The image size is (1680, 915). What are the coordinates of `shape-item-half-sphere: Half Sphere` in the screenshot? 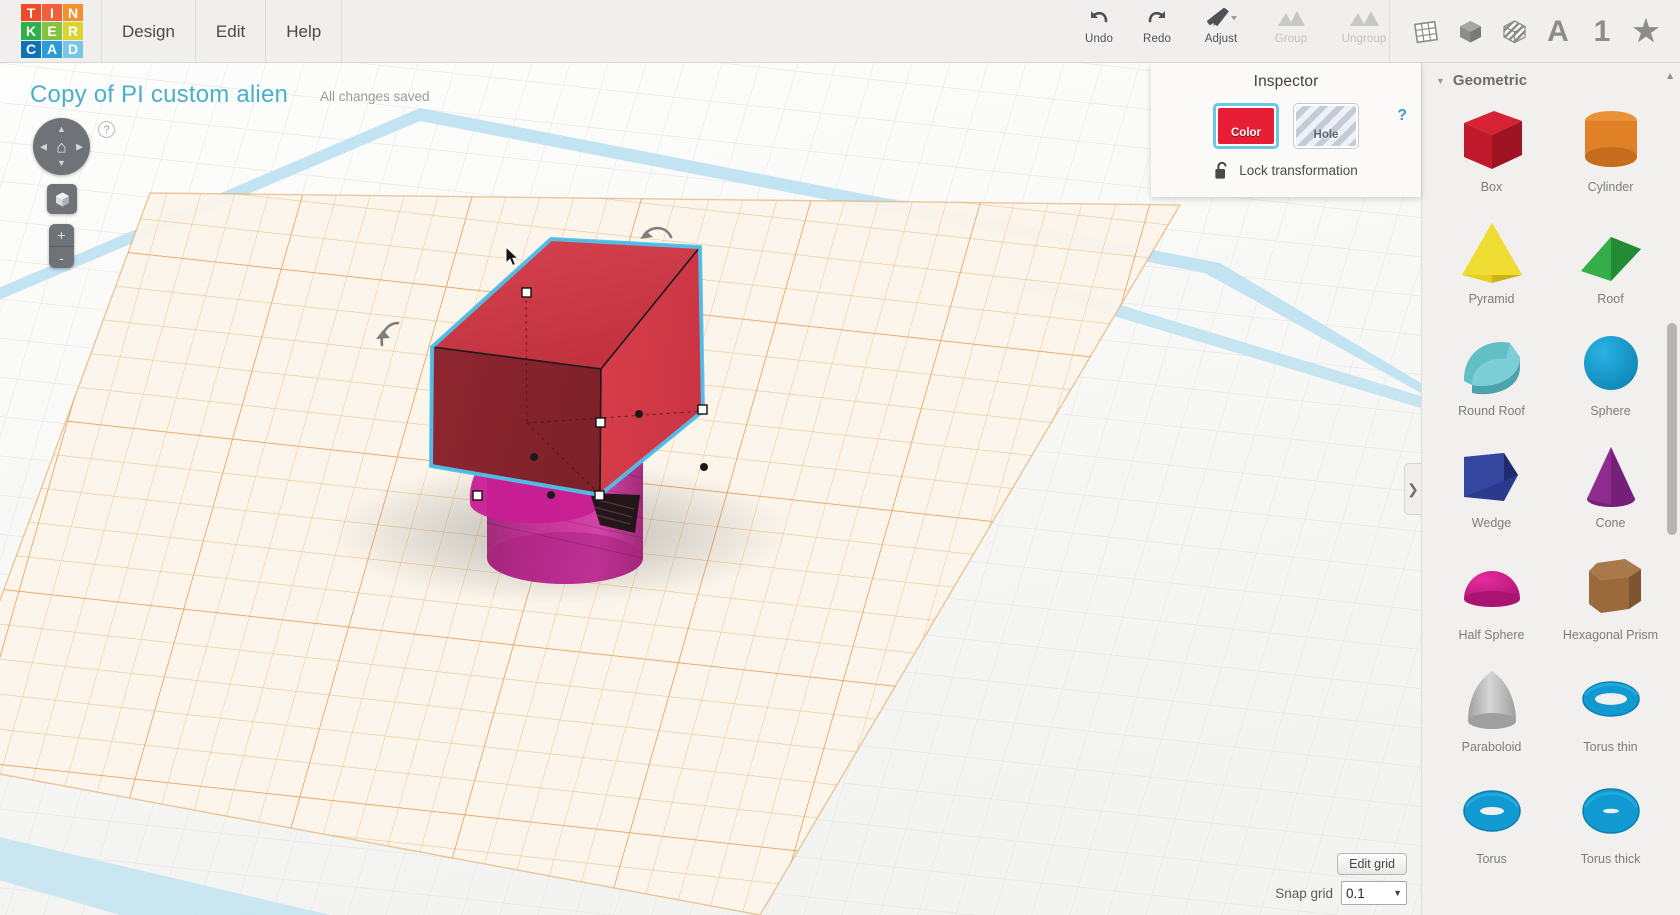 It's located at (1491, 601).